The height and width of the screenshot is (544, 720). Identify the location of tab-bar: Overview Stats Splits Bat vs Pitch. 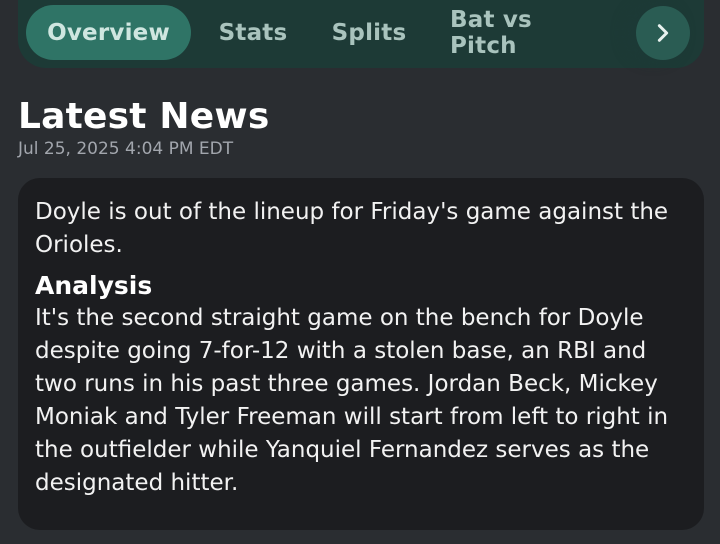
(361, 34).